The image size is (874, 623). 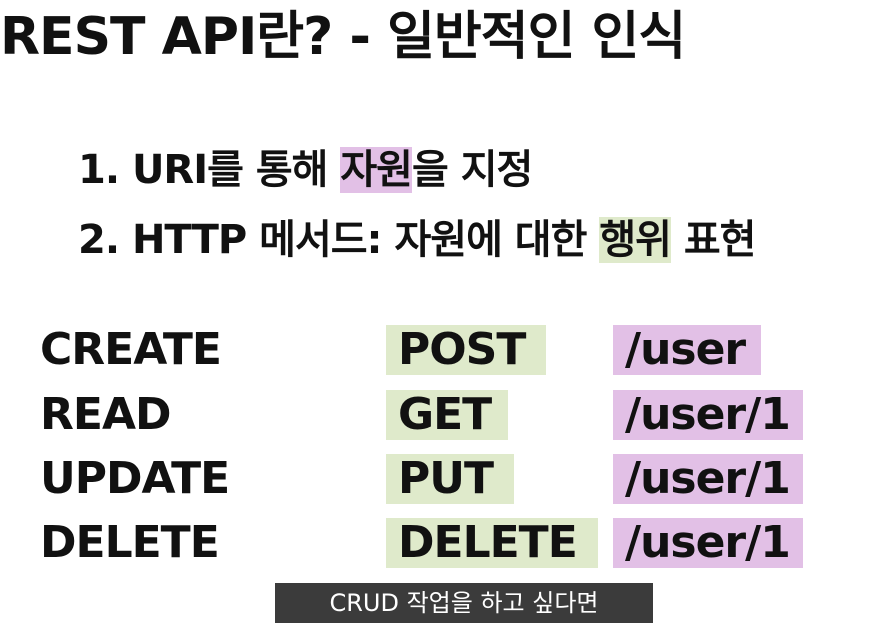 I want to click on video-subtitle: CRUD 작업을 하고 싶다면, so click(x=464, y=603).